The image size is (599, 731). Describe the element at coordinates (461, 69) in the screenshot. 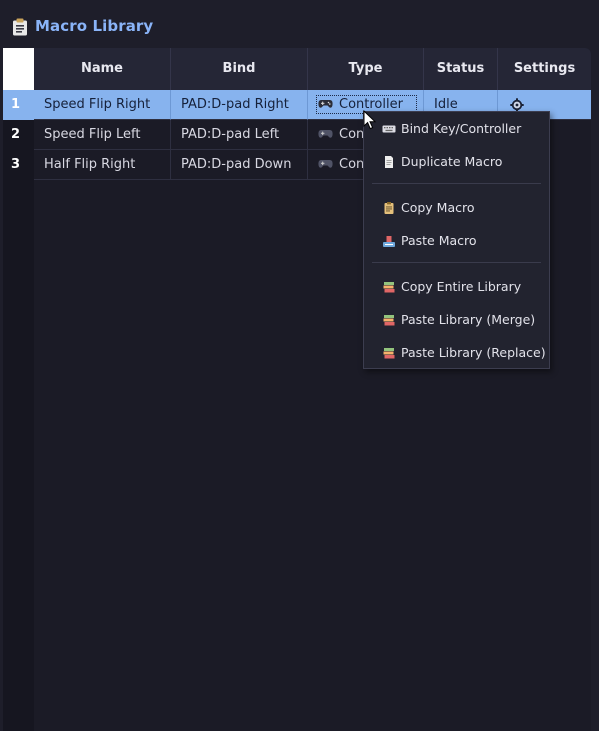

I see `column-header-status: Status` at that location.